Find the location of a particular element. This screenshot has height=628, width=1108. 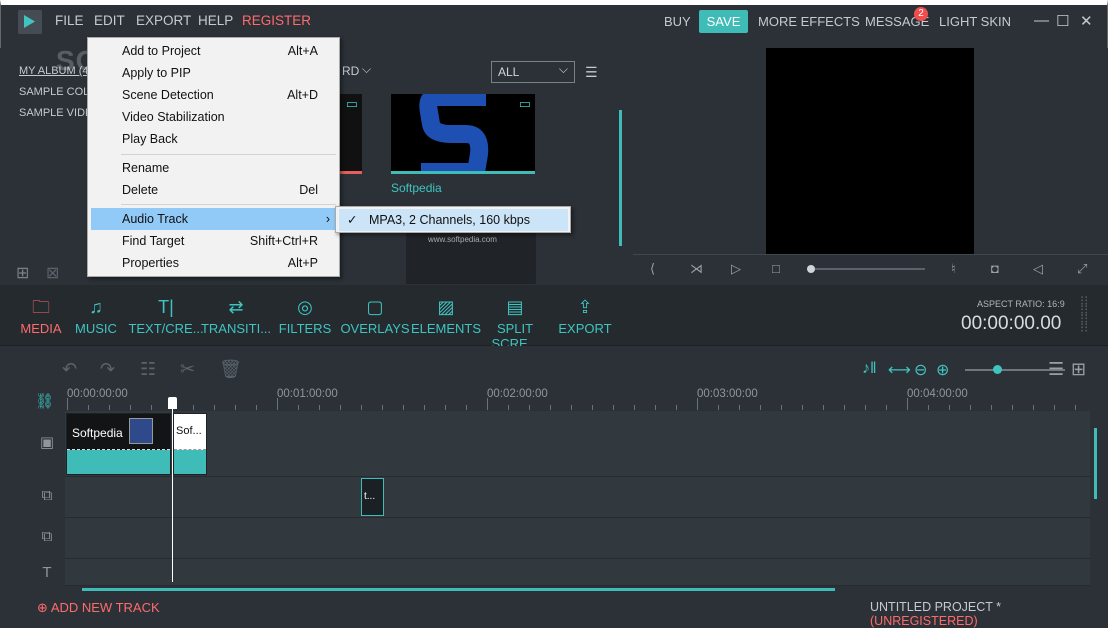

adjust-icon: ☷ is located at coordinates (148, 369).